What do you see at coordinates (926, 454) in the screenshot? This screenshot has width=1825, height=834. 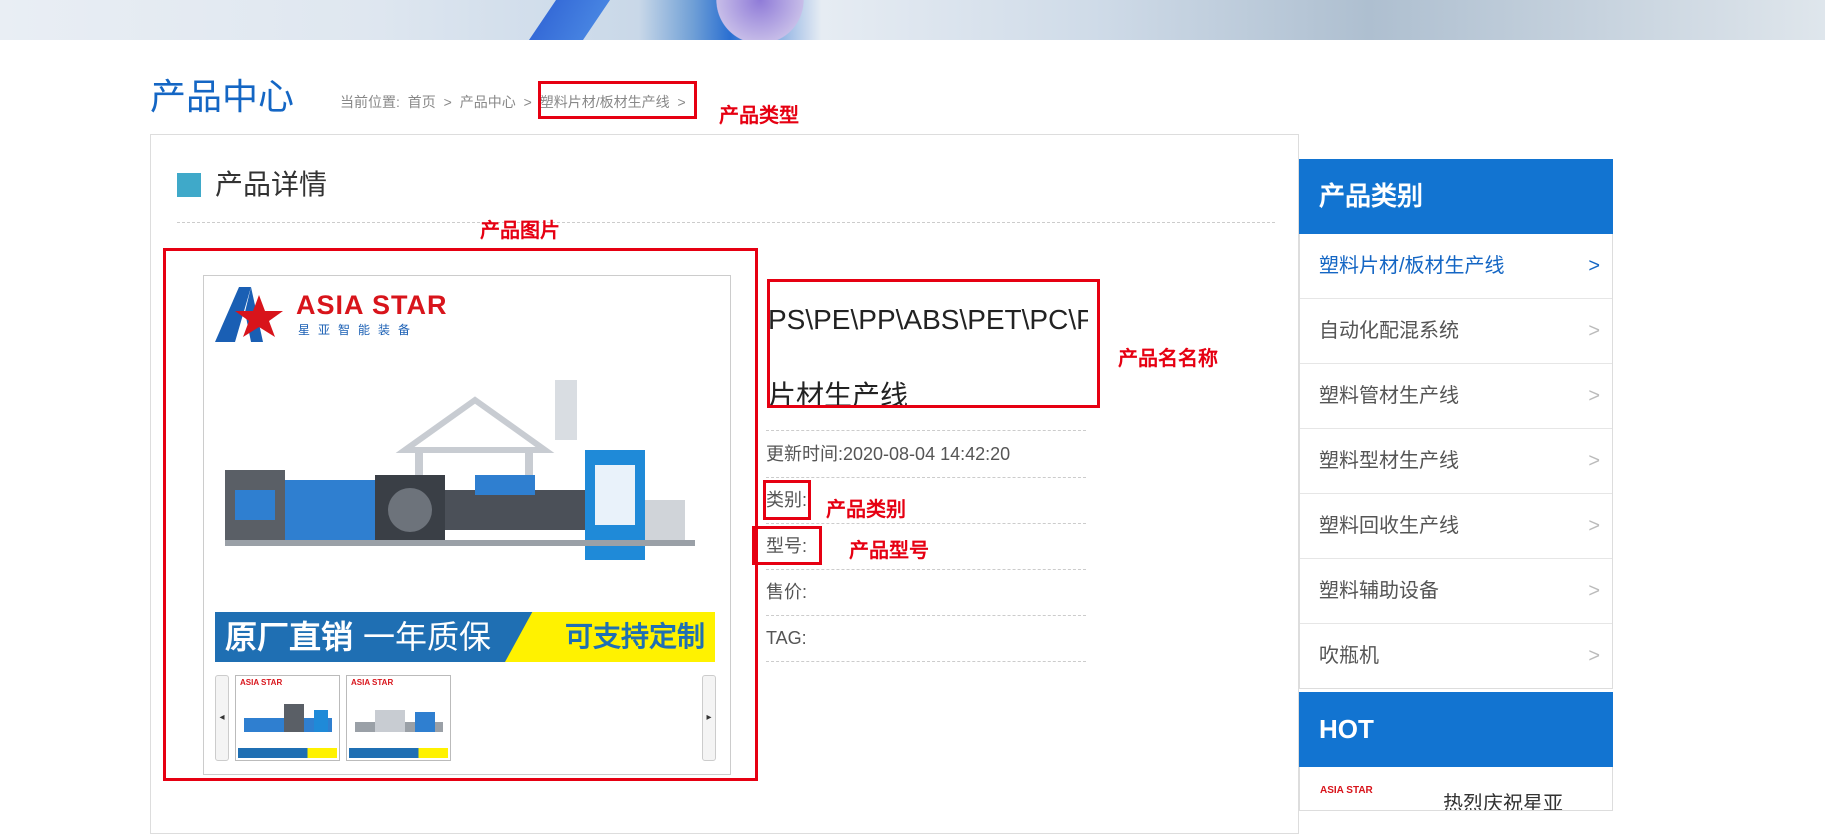 I see `update-time: 更新时间:2020-08-04 14:42:20` at bounding box center [926, 454].